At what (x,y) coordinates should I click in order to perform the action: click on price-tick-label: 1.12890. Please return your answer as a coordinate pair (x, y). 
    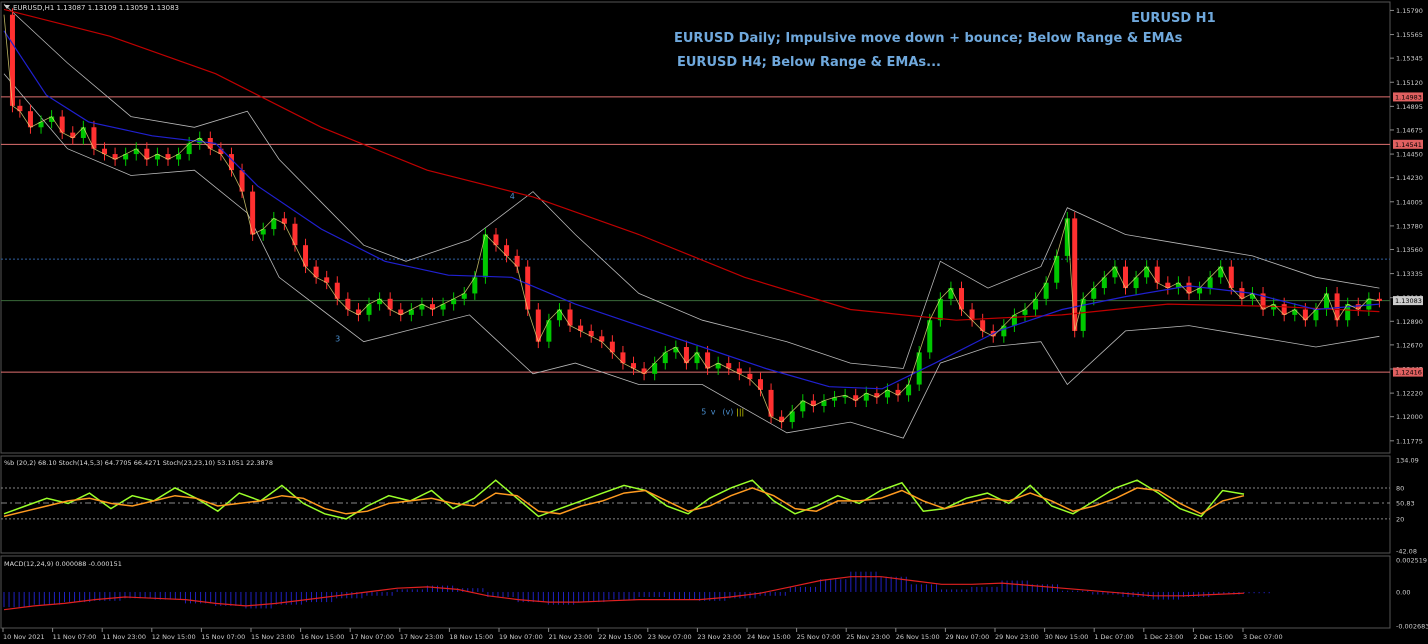
    Looking at the image, I should click on (1409, 322).